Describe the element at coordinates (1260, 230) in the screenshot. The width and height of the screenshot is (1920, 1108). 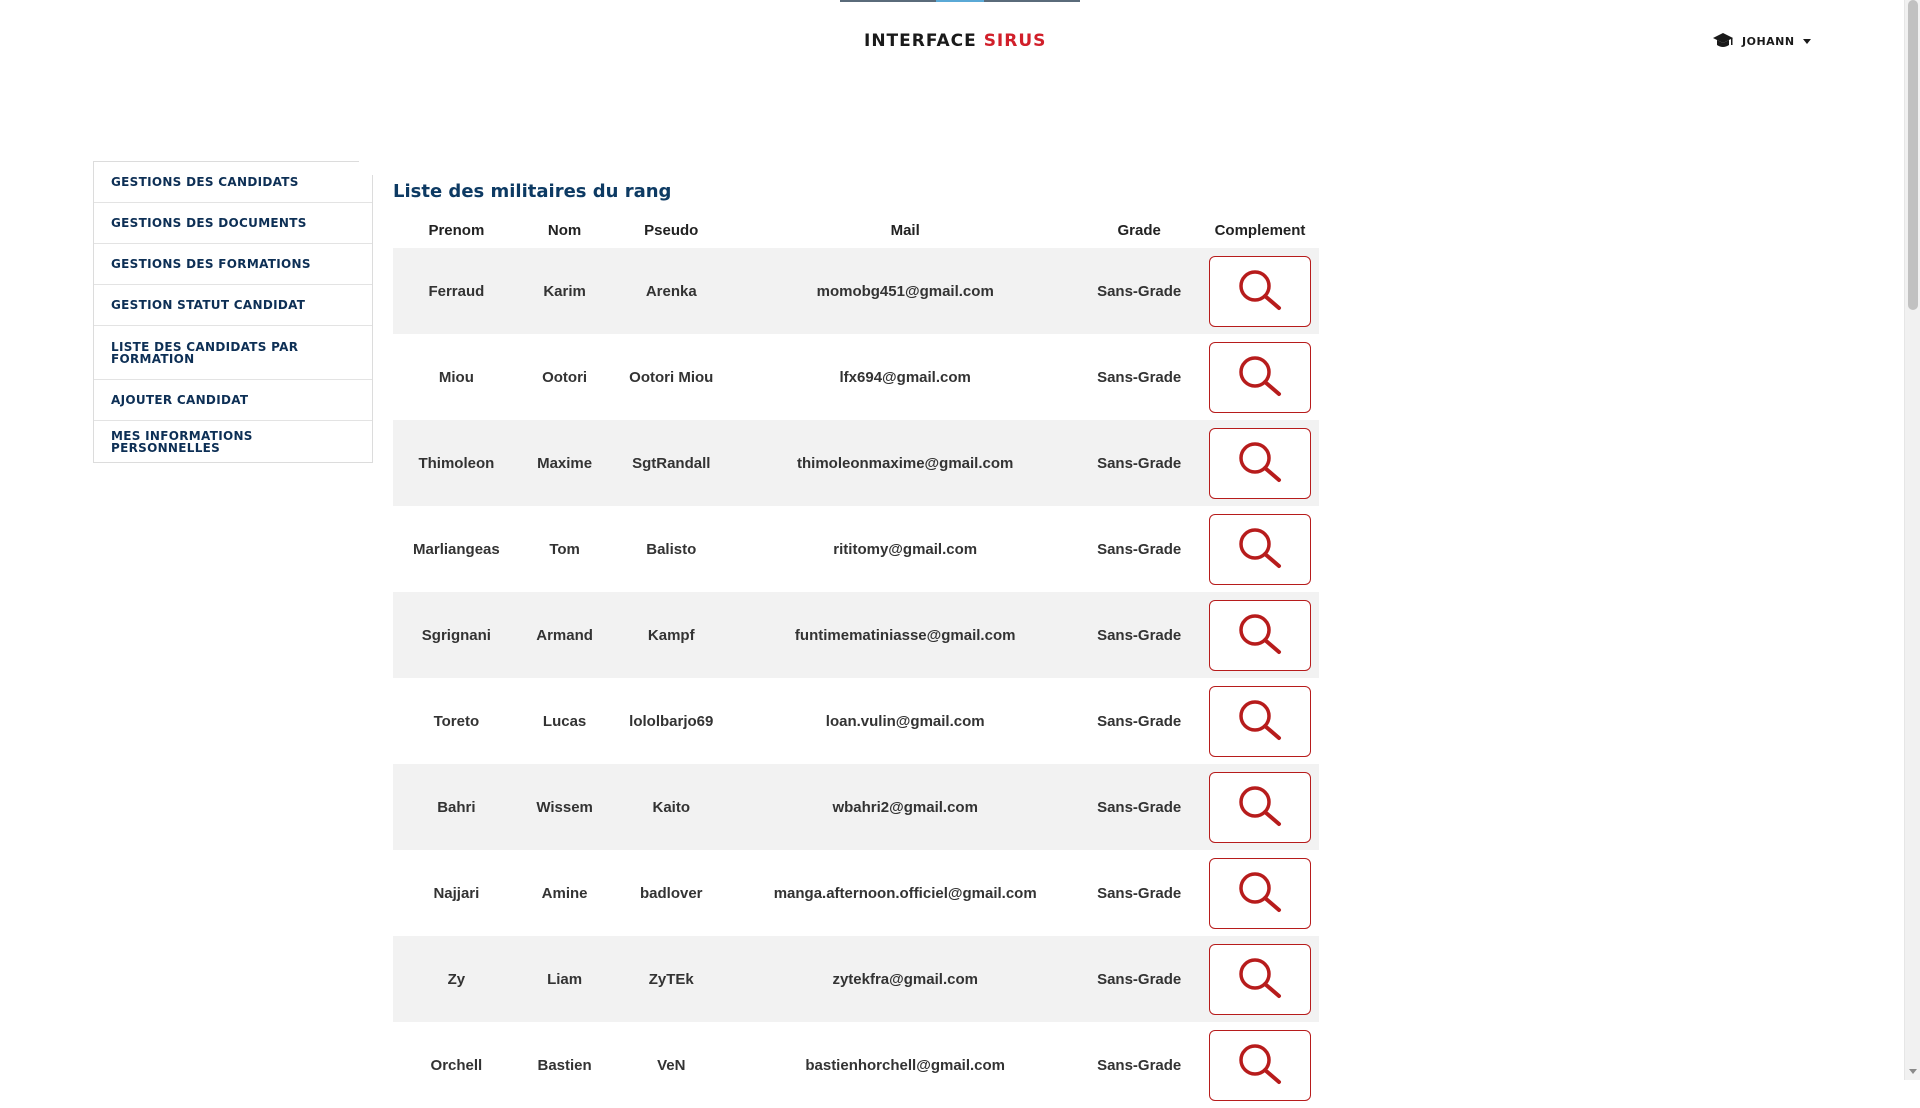
I see `column-header-complement: Complement` at that location.